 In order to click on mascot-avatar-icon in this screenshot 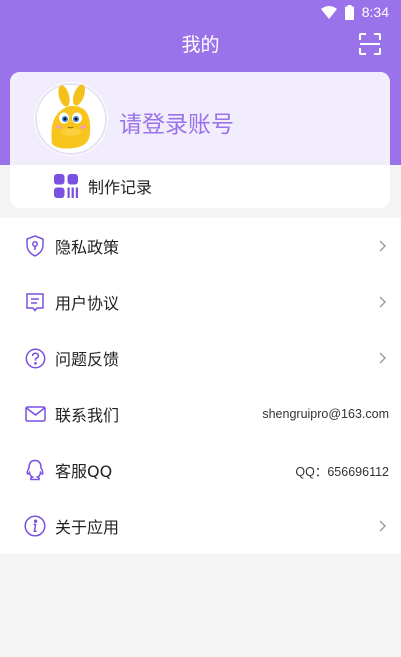, I will do `click(71, 119)`.